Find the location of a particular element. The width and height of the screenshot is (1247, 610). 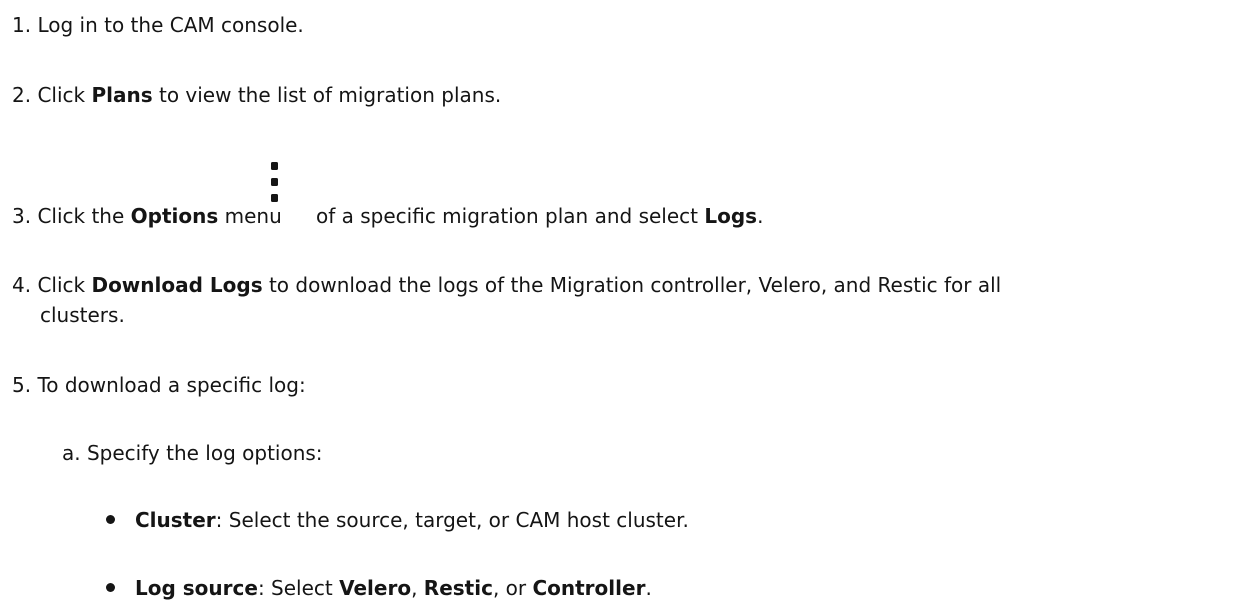

step-text-post: of a specific migration plan and select is located at coordinates (510, 216).